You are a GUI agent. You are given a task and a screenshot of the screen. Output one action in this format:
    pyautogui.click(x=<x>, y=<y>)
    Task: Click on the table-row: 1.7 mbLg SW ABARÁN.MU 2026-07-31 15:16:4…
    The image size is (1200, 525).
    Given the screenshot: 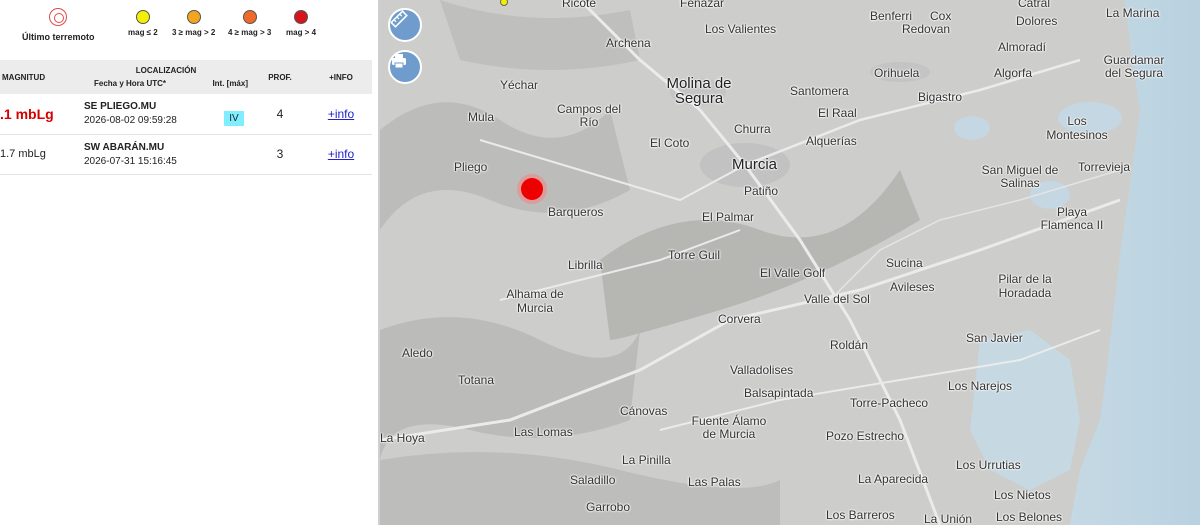 What is the action you would take?
    pyautogui.click(x=186, y=154)
    